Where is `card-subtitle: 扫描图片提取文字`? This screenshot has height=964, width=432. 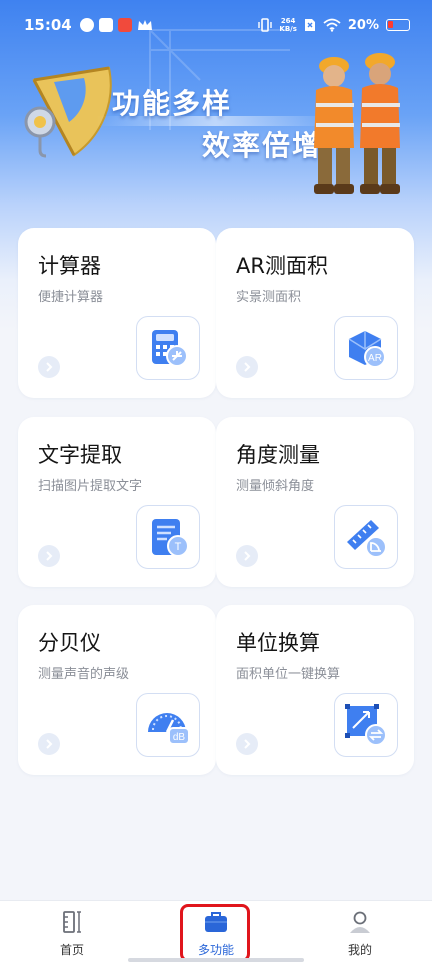 card-subtitle: 扫描图片提取文字 is located at coordinates (90, 486).